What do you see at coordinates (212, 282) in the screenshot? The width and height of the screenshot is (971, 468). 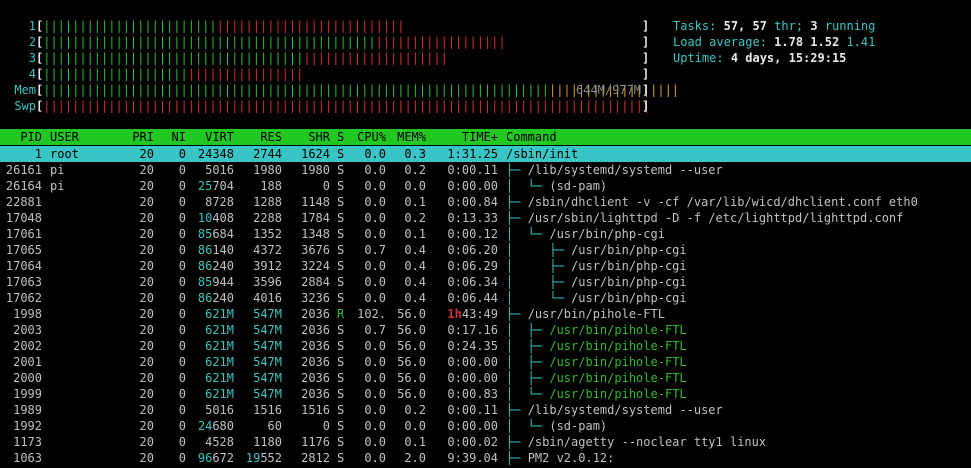 I see `cell-virt: 85944` at bounding box center [212, 282].